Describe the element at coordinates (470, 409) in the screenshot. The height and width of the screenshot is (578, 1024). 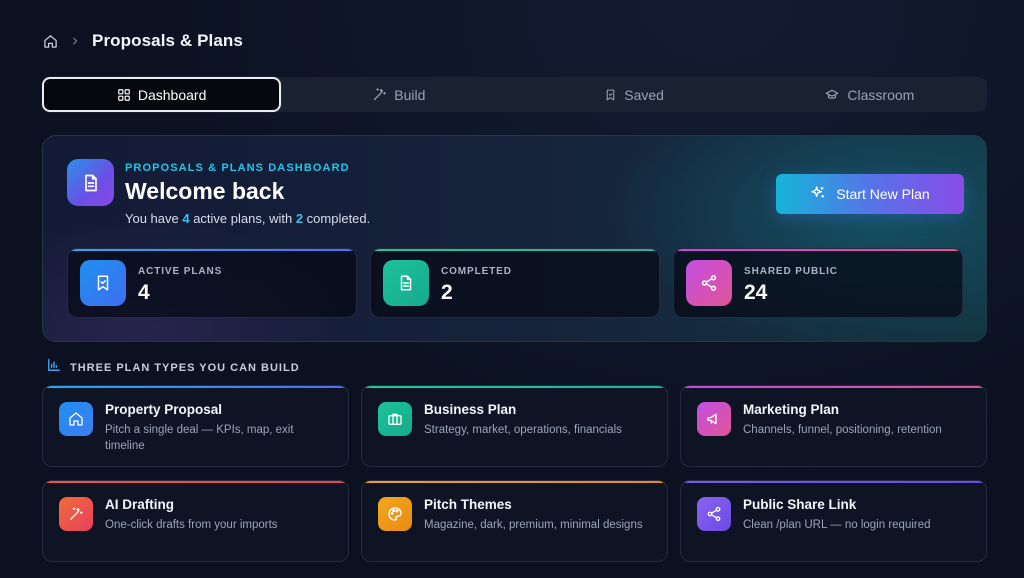
I see `card-title: Business Plan` at that location.